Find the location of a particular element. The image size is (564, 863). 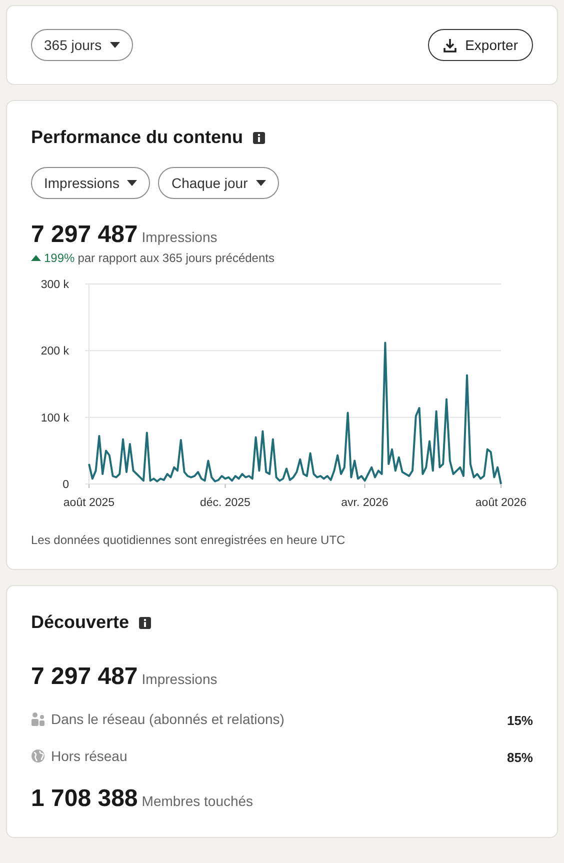

axis-label: août 2026 is located at coordinates (501, 503).